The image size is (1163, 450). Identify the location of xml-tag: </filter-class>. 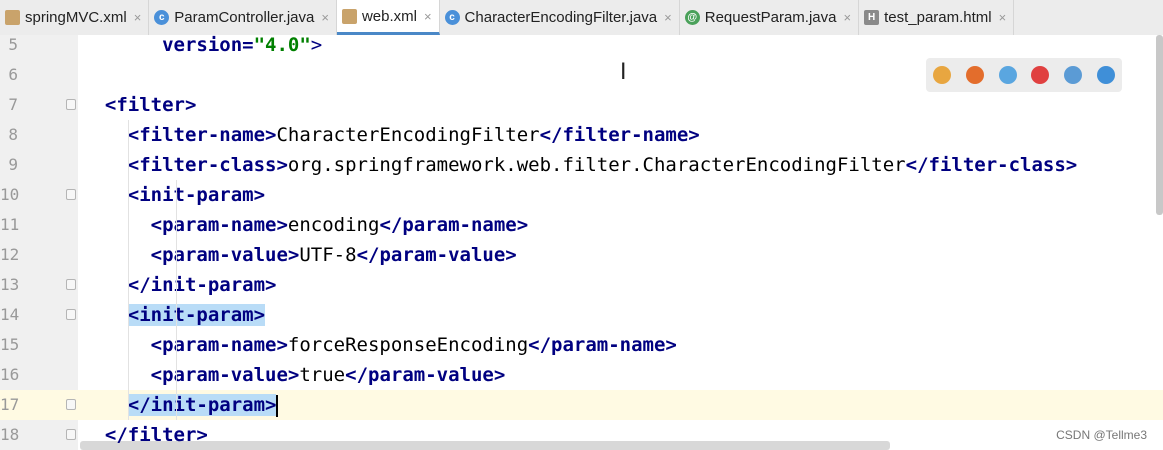
(991, 165).